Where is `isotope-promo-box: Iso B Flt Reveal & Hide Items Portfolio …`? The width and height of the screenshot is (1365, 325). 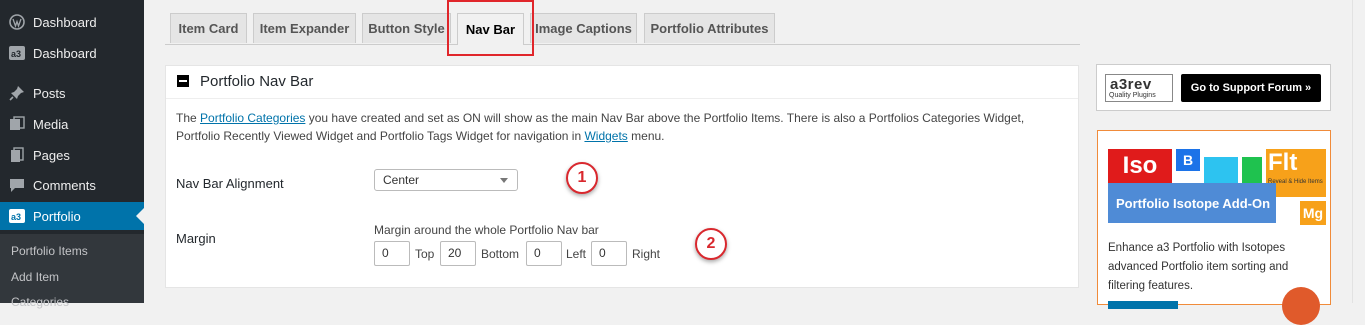 isotope-promo-box: Iso B Flt Reveal & Hide Items Portfolio … is located at coordinates (1214, 219).